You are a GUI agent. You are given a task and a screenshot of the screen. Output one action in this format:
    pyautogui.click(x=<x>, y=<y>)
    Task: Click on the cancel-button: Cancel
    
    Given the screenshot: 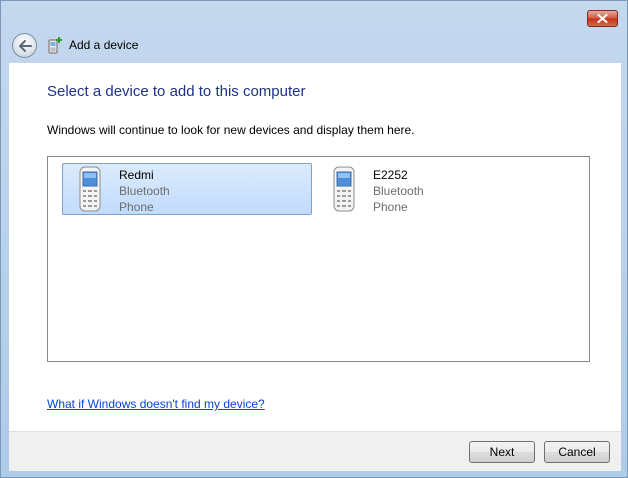 What is the action you would take?
    pyautogui.click(x=577, y=452)
    